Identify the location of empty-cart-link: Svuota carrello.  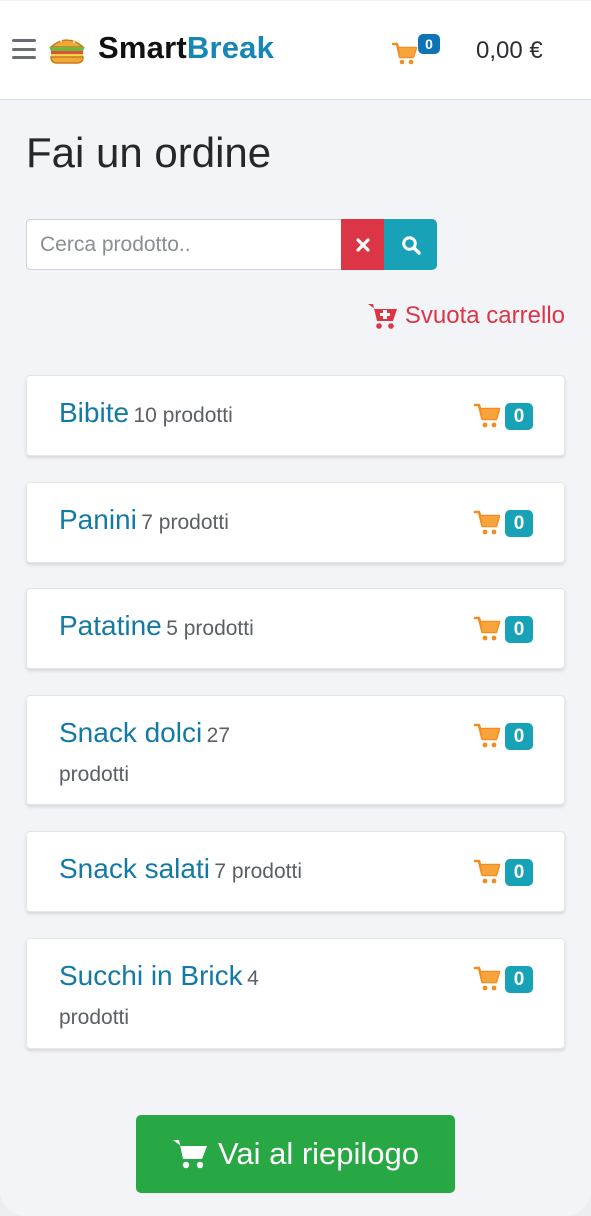
(466, 316).